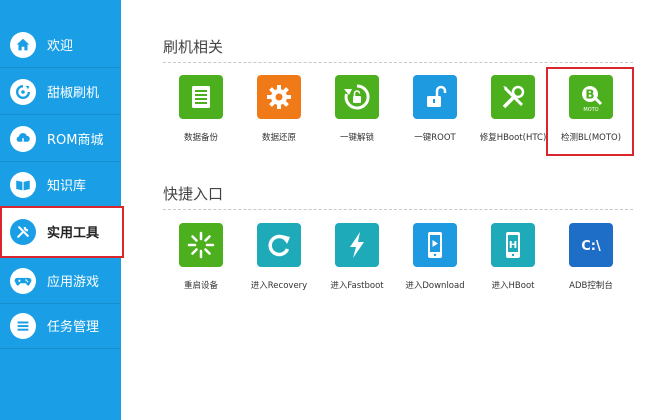 The width and height of the screenshot is (653, 420). I want to click on tool-label: 进入Fastboot, so click(357, 286).